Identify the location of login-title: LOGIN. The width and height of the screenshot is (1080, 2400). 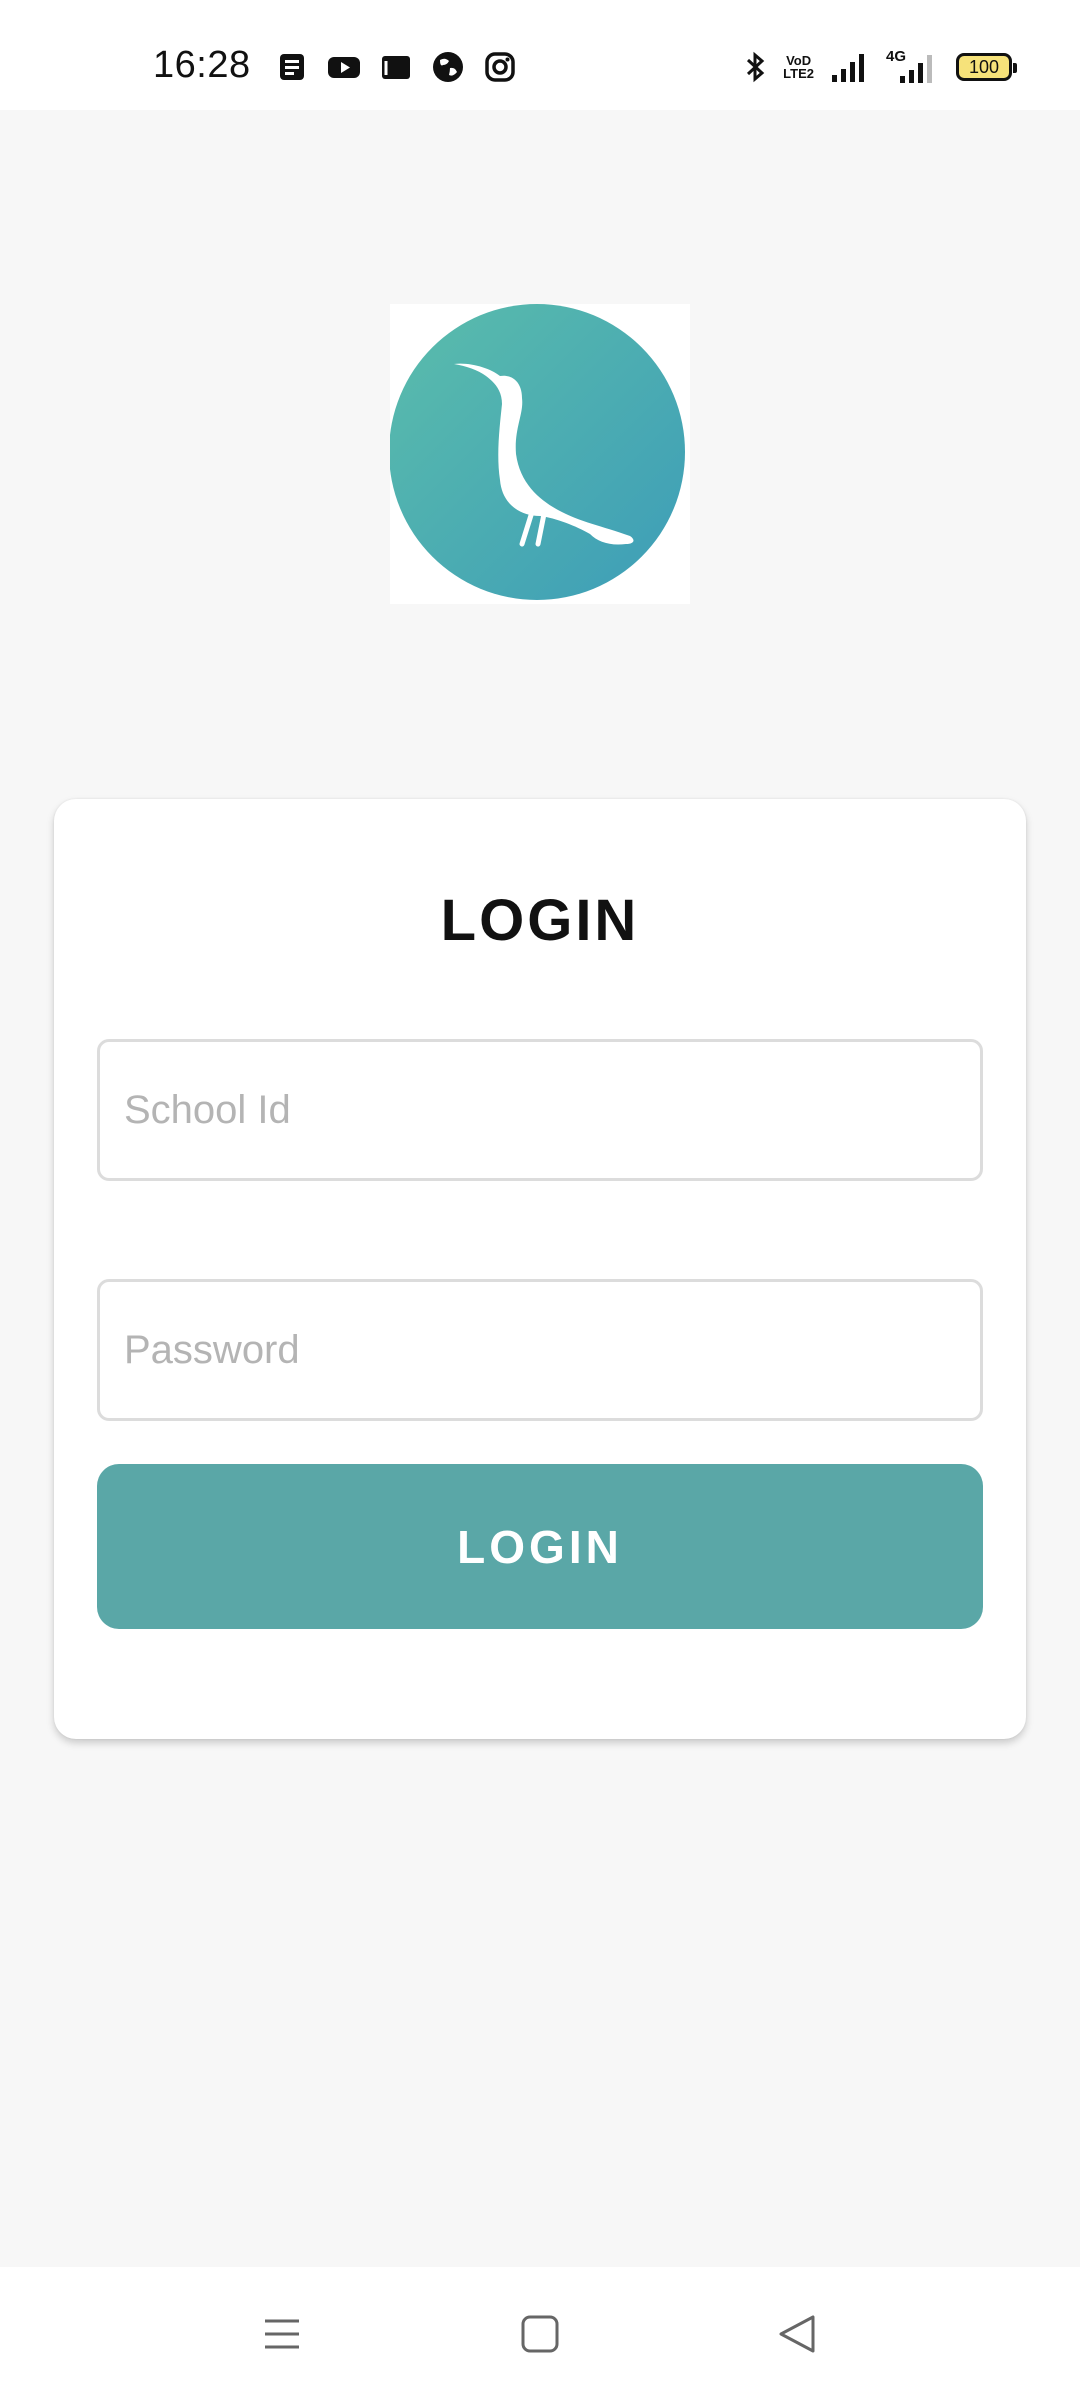
(540, 920).